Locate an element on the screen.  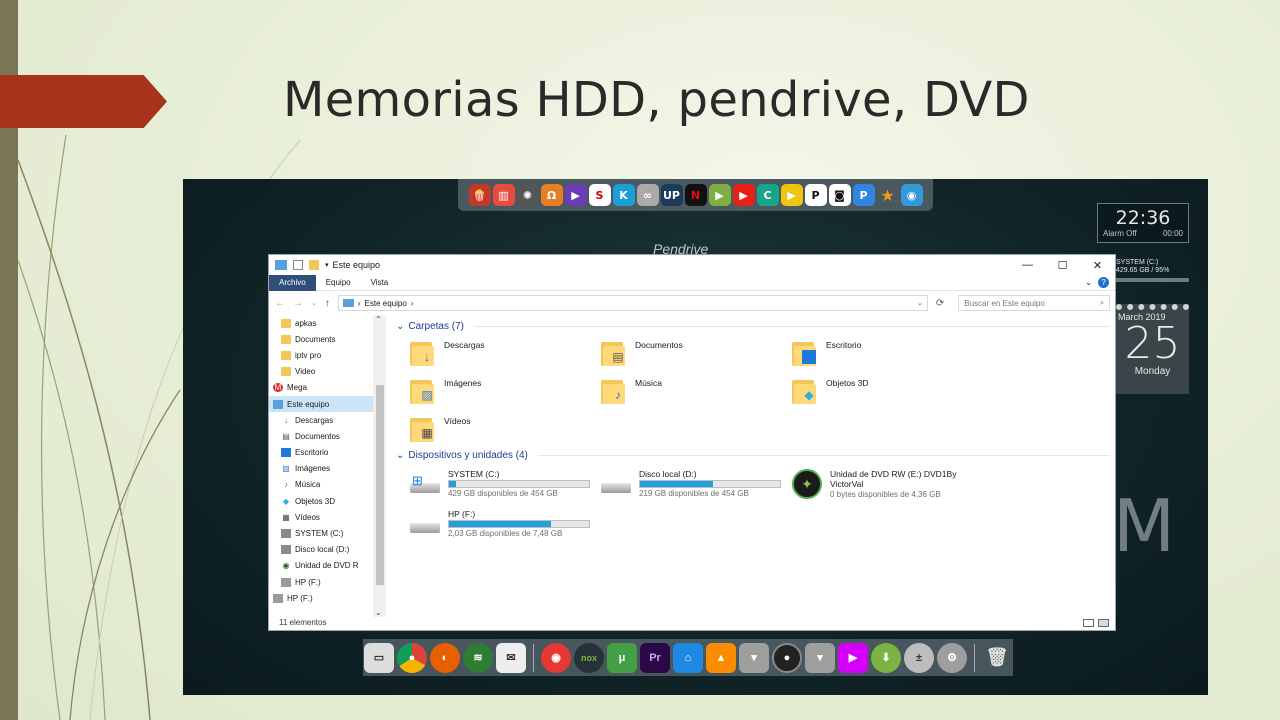
media-icon: ◉ is located at coordinates (911, 195).